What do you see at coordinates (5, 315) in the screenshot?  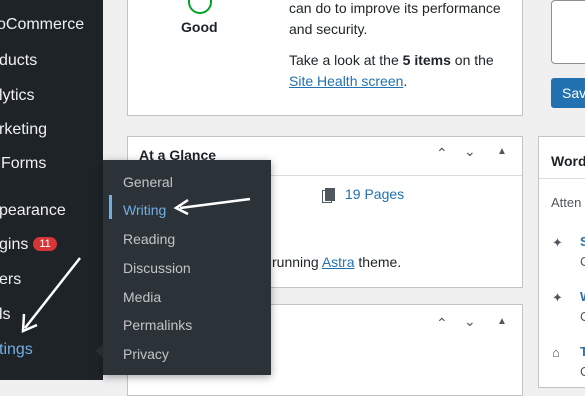 I see `sidebar-item-tools: ls` at bounding box center [5, 315].